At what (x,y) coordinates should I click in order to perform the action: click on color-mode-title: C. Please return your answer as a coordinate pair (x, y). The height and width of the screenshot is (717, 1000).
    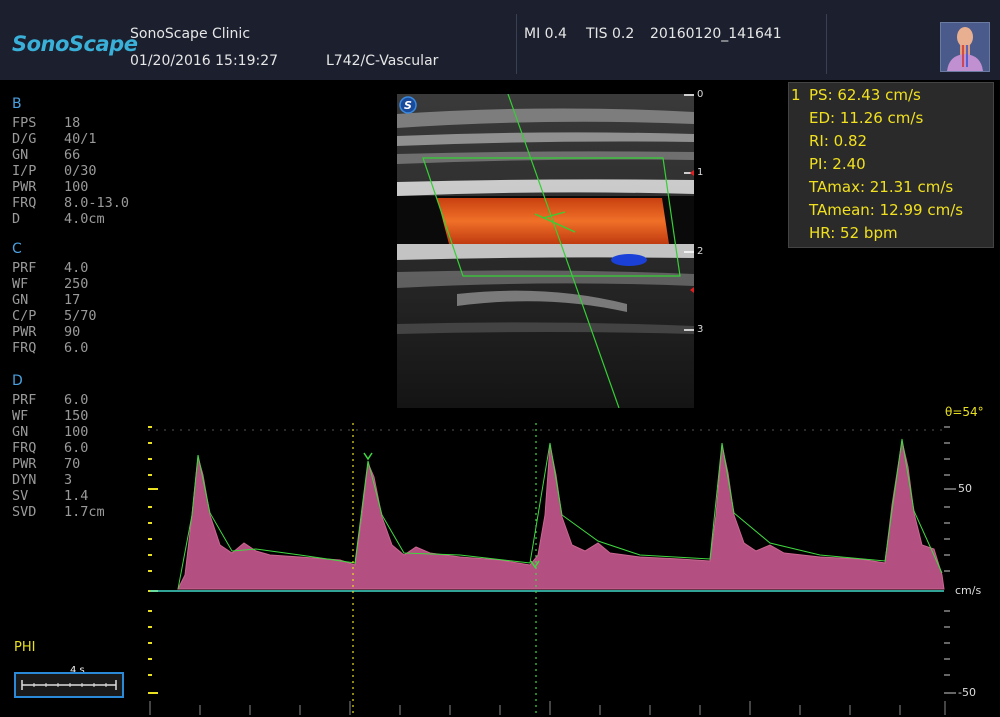
    Looking at the image, I should click on (17, 249).